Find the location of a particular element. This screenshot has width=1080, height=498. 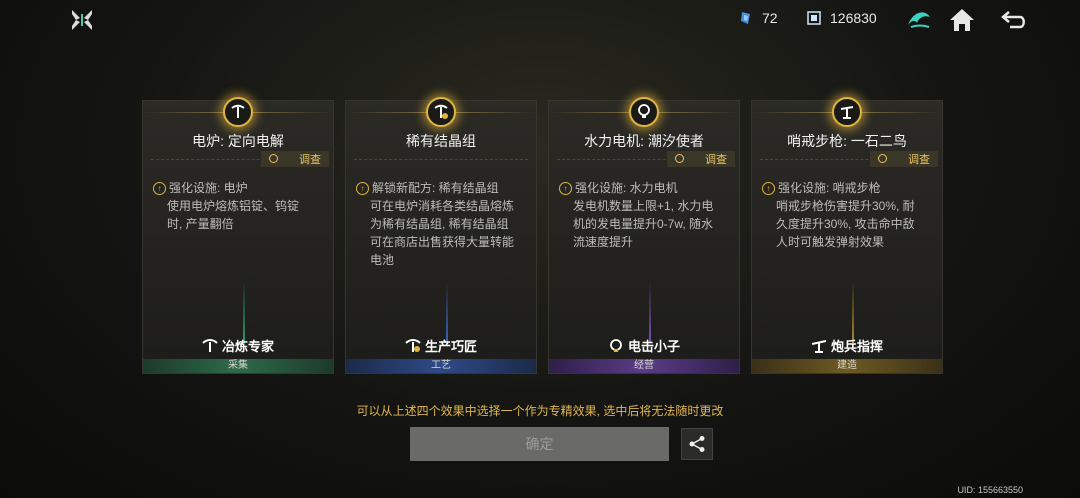

skill-name: 电击小子 is located at coordinates (644, 345).